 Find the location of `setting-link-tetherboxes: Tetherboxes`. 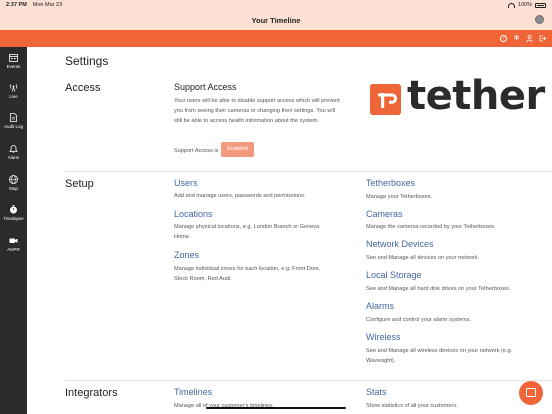

setting-link-tetherboxes: Tetherboxes is located at coordinates (390, 183).